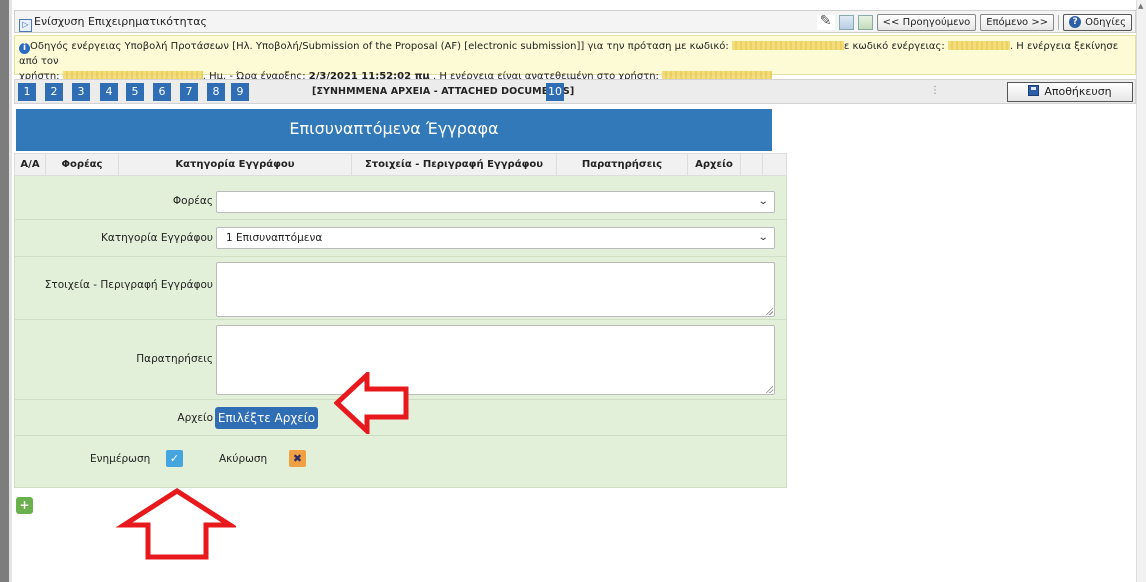 The width and height of the screenshot is (1146, 582). I want to click on previous-button: << Προηγούμενο, so click(926, 22).